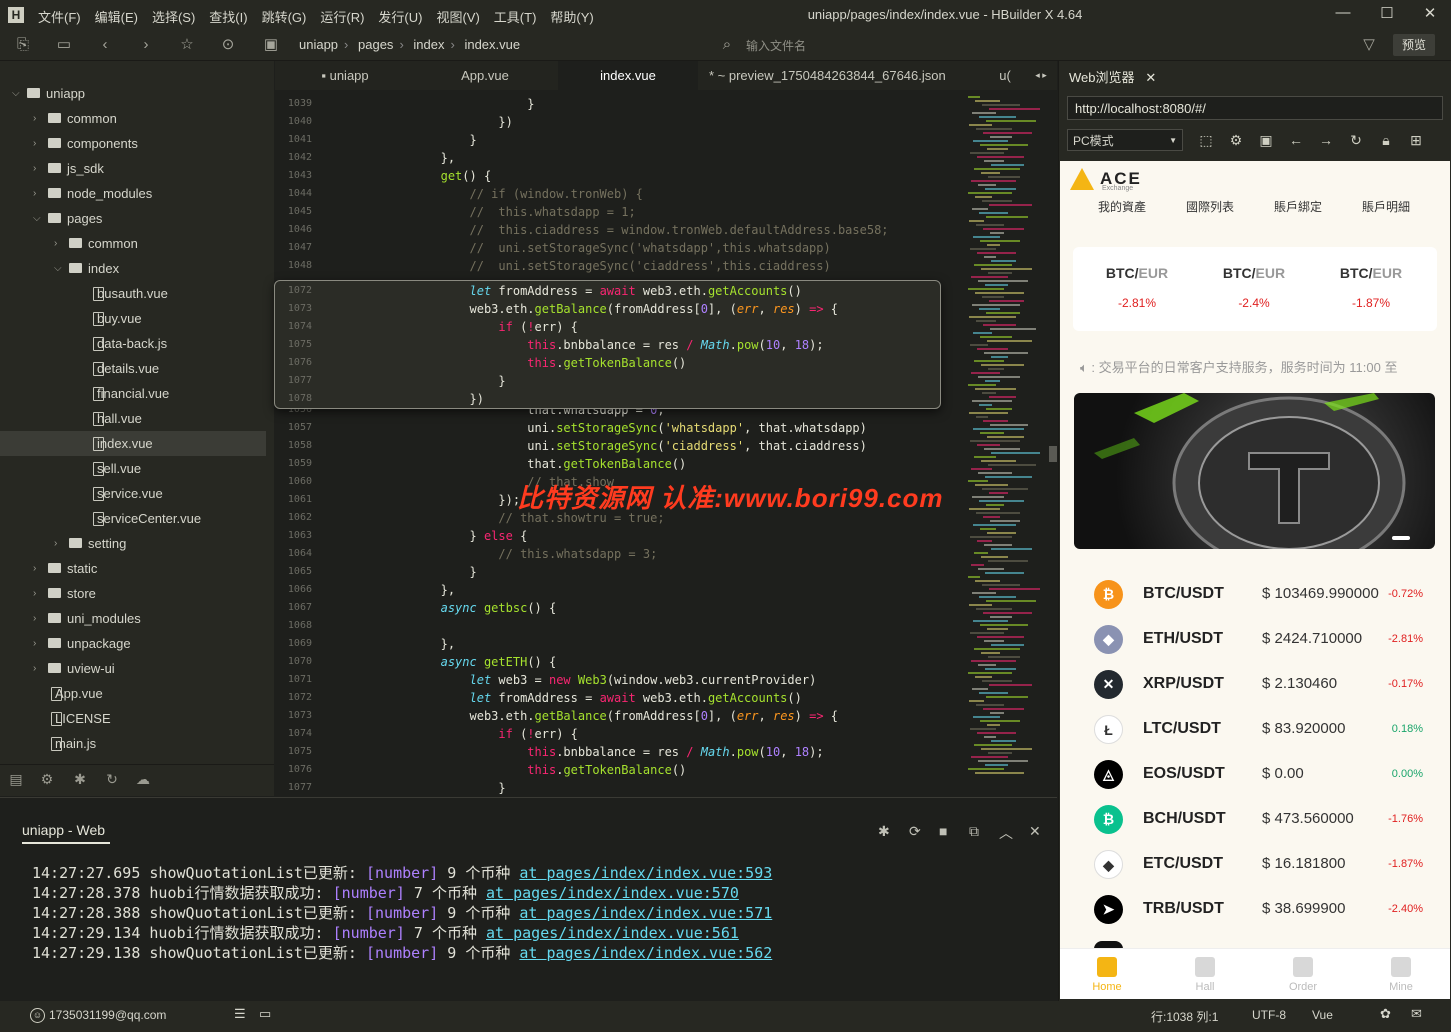 Image resolution: width=1451 pixels, height=1032 pixels. What do you see at coordinates (1122, 206) in the screenshot?
I see `nav-my-assets: 我的資產` at bounding box center [1122, 206].